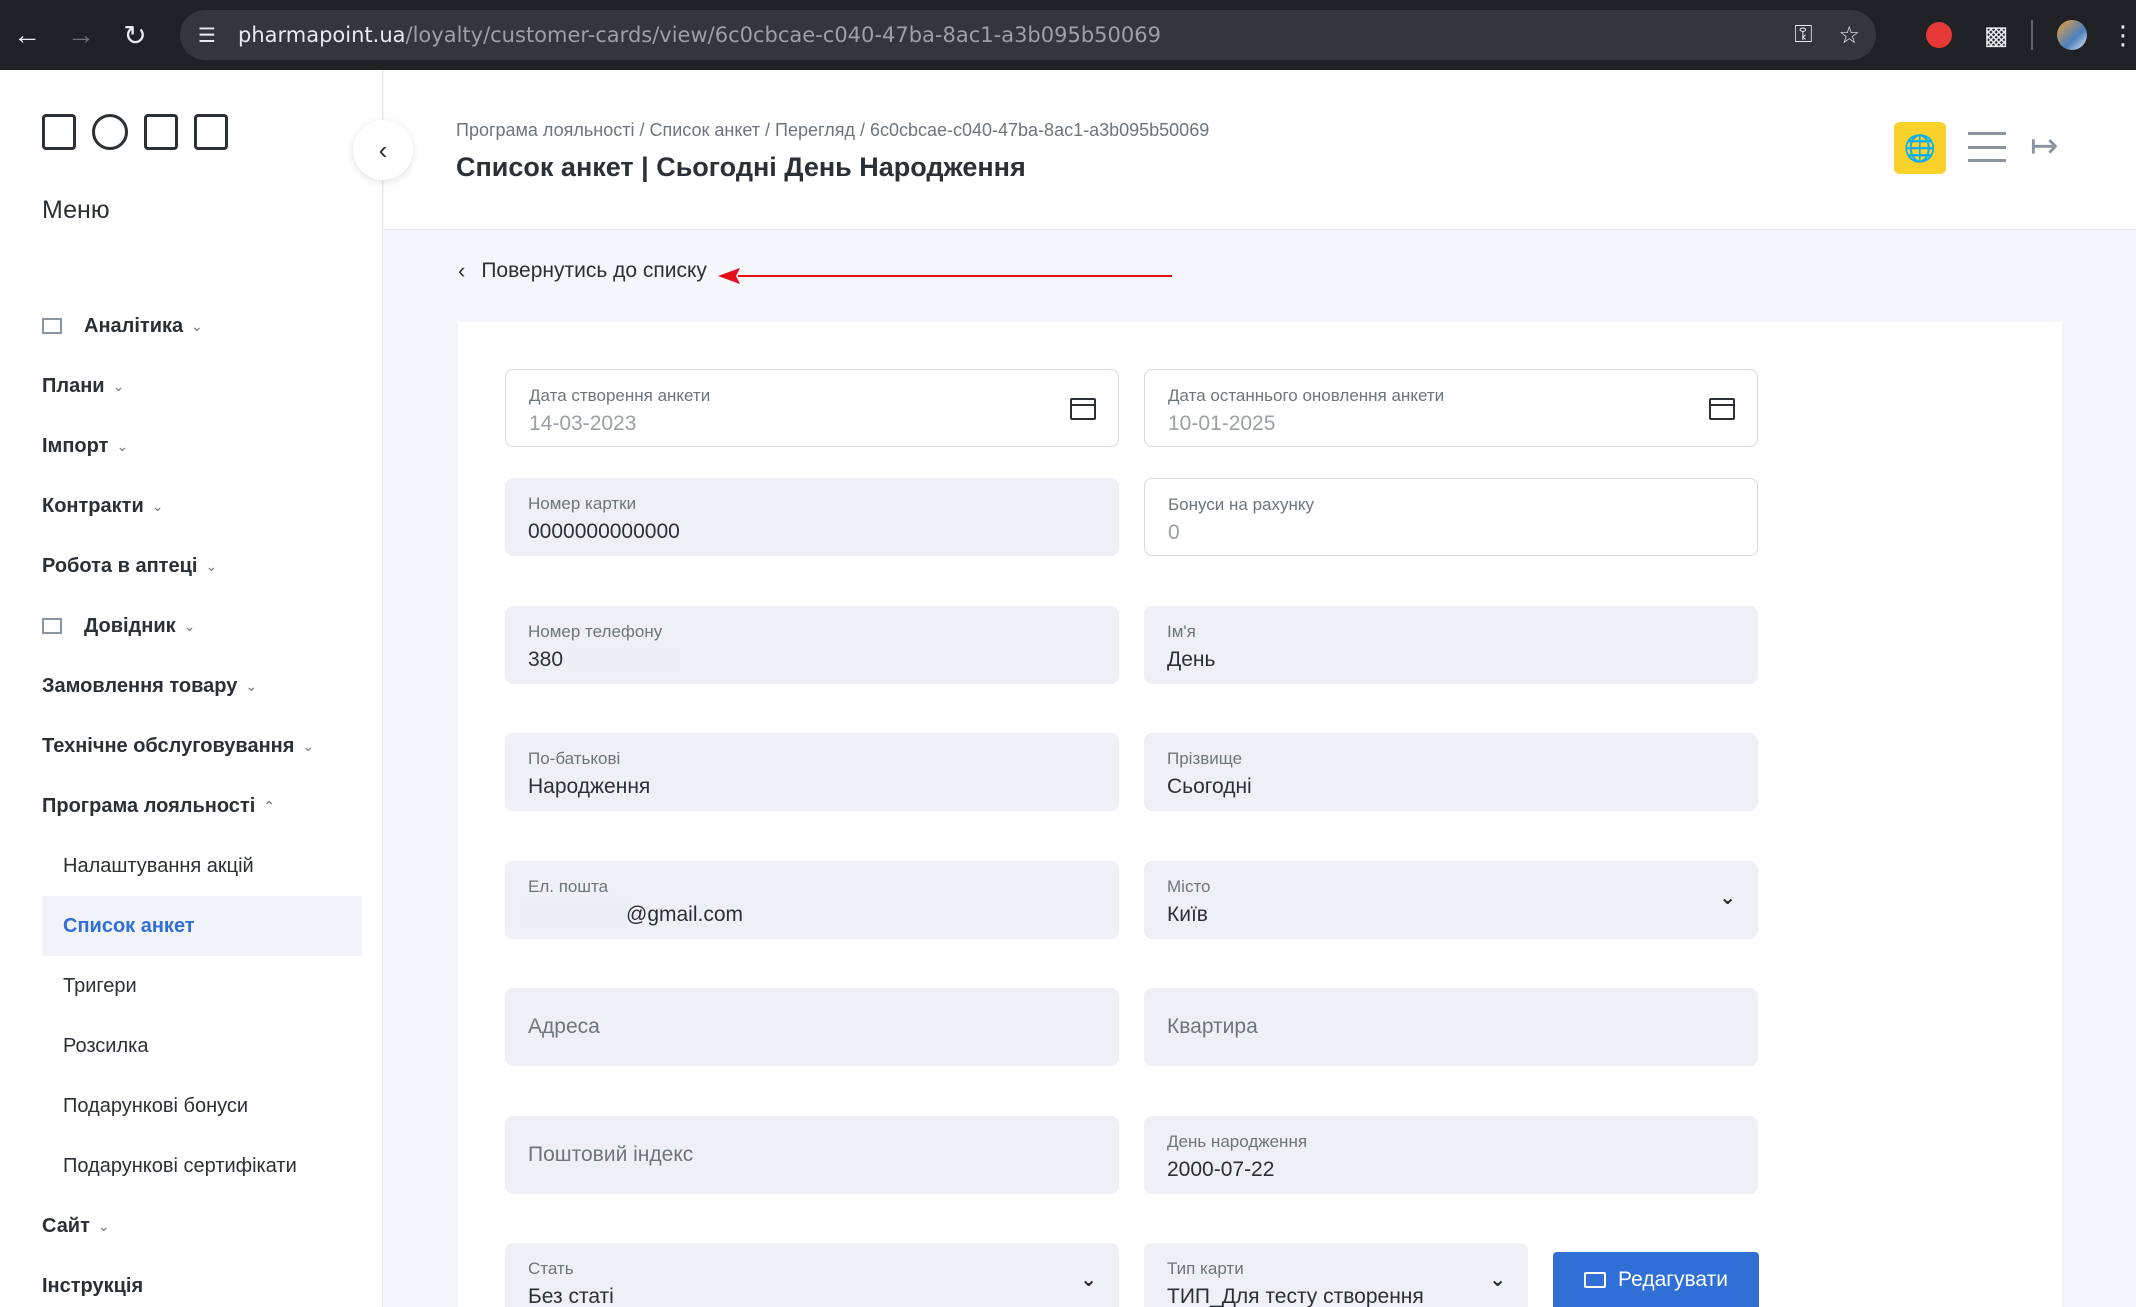  Describe the element at coordinates (180, 1165) in the screenshot. I see `sidebar-item-label: Подарункові сертифікати` at that location.